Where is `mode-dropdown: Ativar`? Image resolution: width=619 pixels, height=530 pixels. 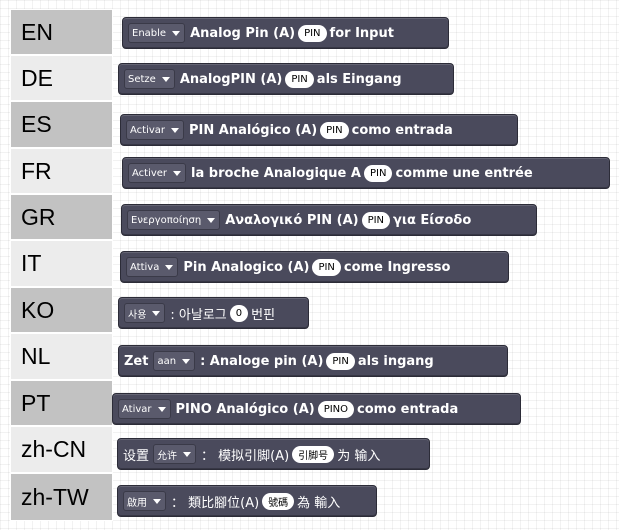 mode-dropdown: Ativar is located at coordinates (144, 409).